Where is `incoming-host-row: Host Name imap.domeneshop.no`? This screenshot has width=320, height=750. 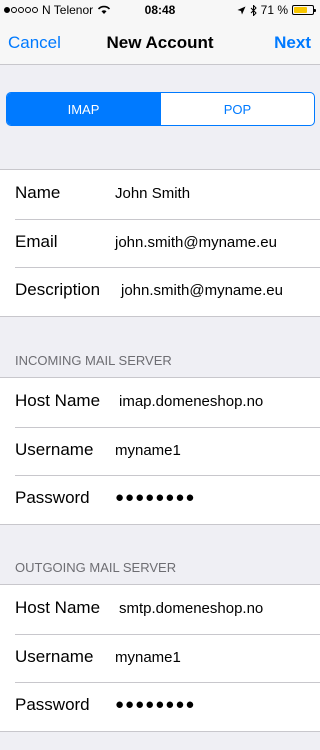
incoming-host-row: Host Name imap.domeneshop.no is located at coordinates (160, 402).